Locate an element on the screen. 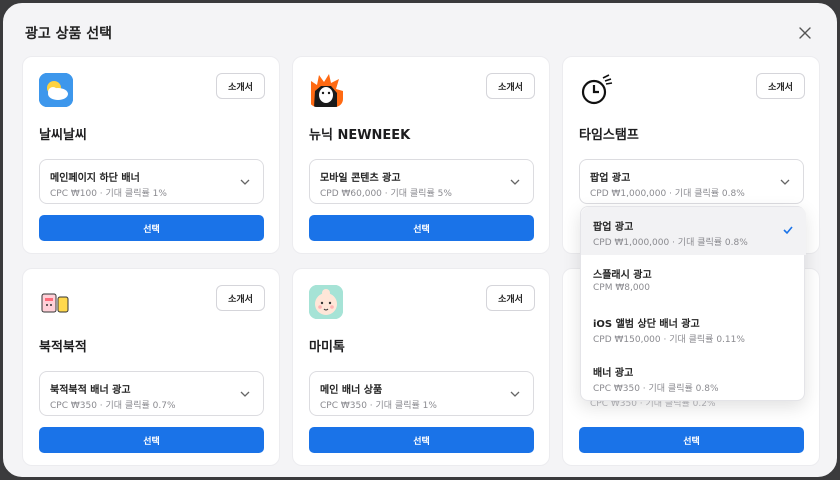 The image size is (840, 480). brand-name: 마미톡 is located at coordinates (327, 347).